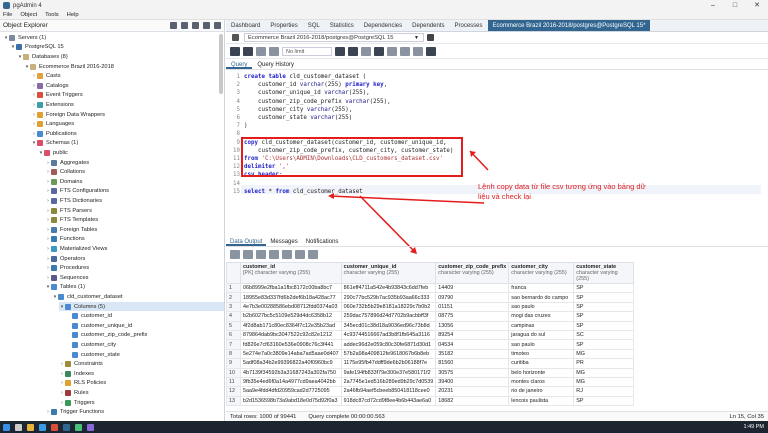 The image size is (768, 433). I want to click on tree-node: › Languages, so click(127, 124).